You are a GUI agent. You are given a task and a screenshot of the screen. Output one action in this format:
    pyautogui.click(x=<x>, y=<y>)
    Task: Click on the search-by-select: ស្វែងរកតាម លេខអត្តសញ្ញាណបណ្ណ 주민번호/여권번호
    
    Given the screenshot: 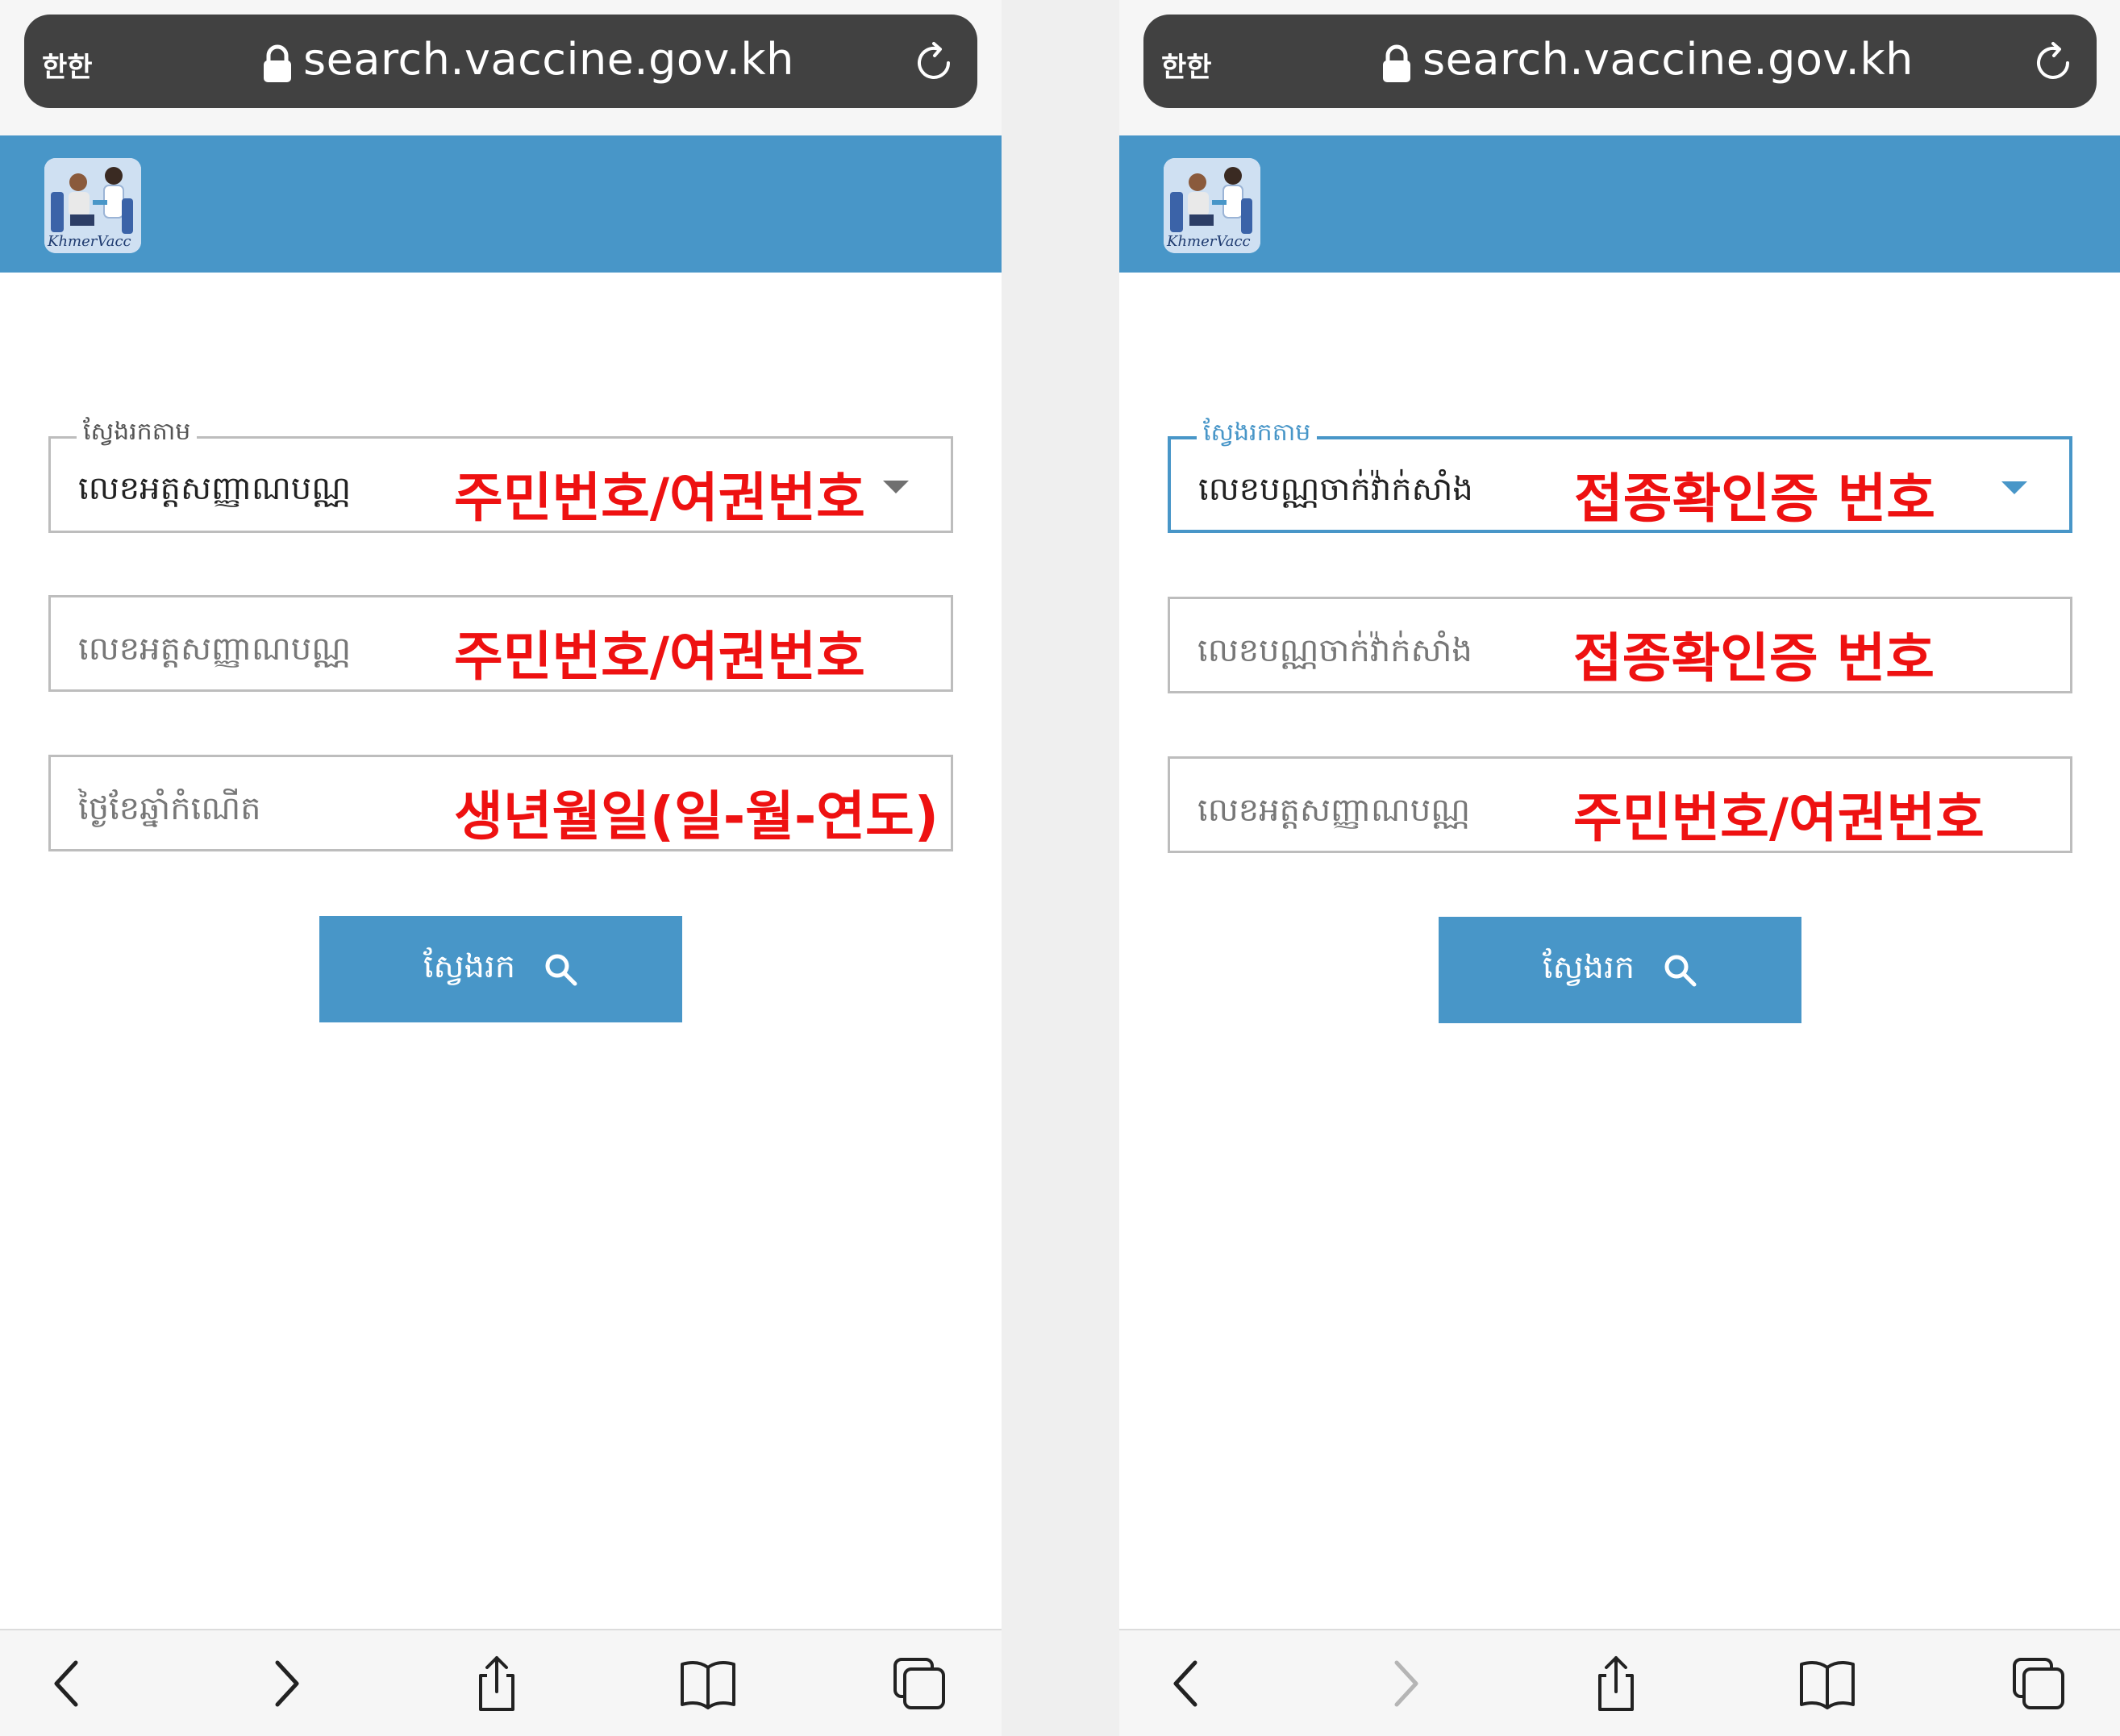 What is the action you would take?
    pyautogui.click(x=500, y=474)
    